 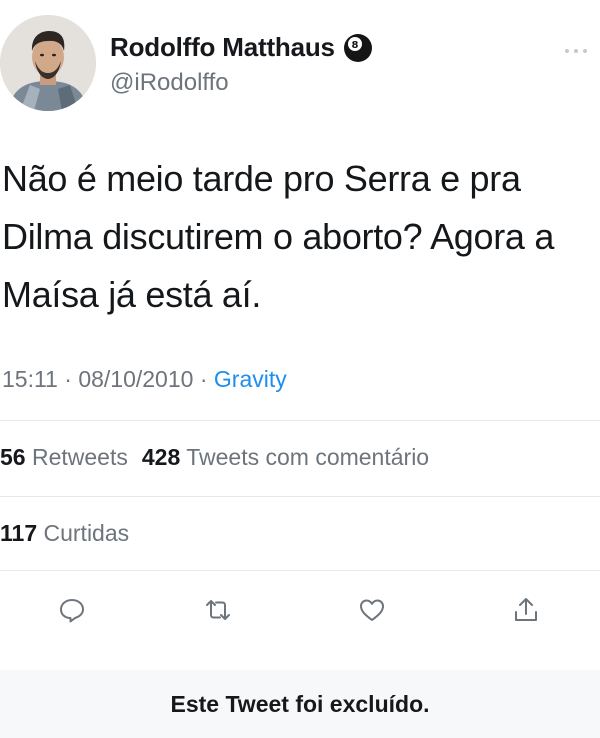 I want to click on tweet-date: 08/10/2010, so click(x=136, y=379).